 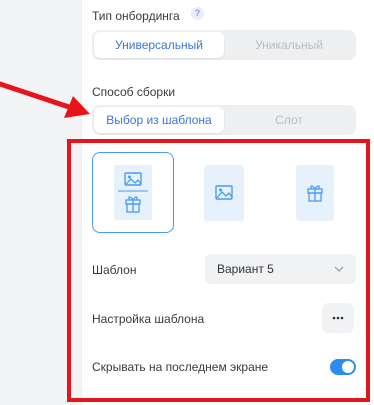 I want to click on image-gift-icon, so click(x=133, y=192).